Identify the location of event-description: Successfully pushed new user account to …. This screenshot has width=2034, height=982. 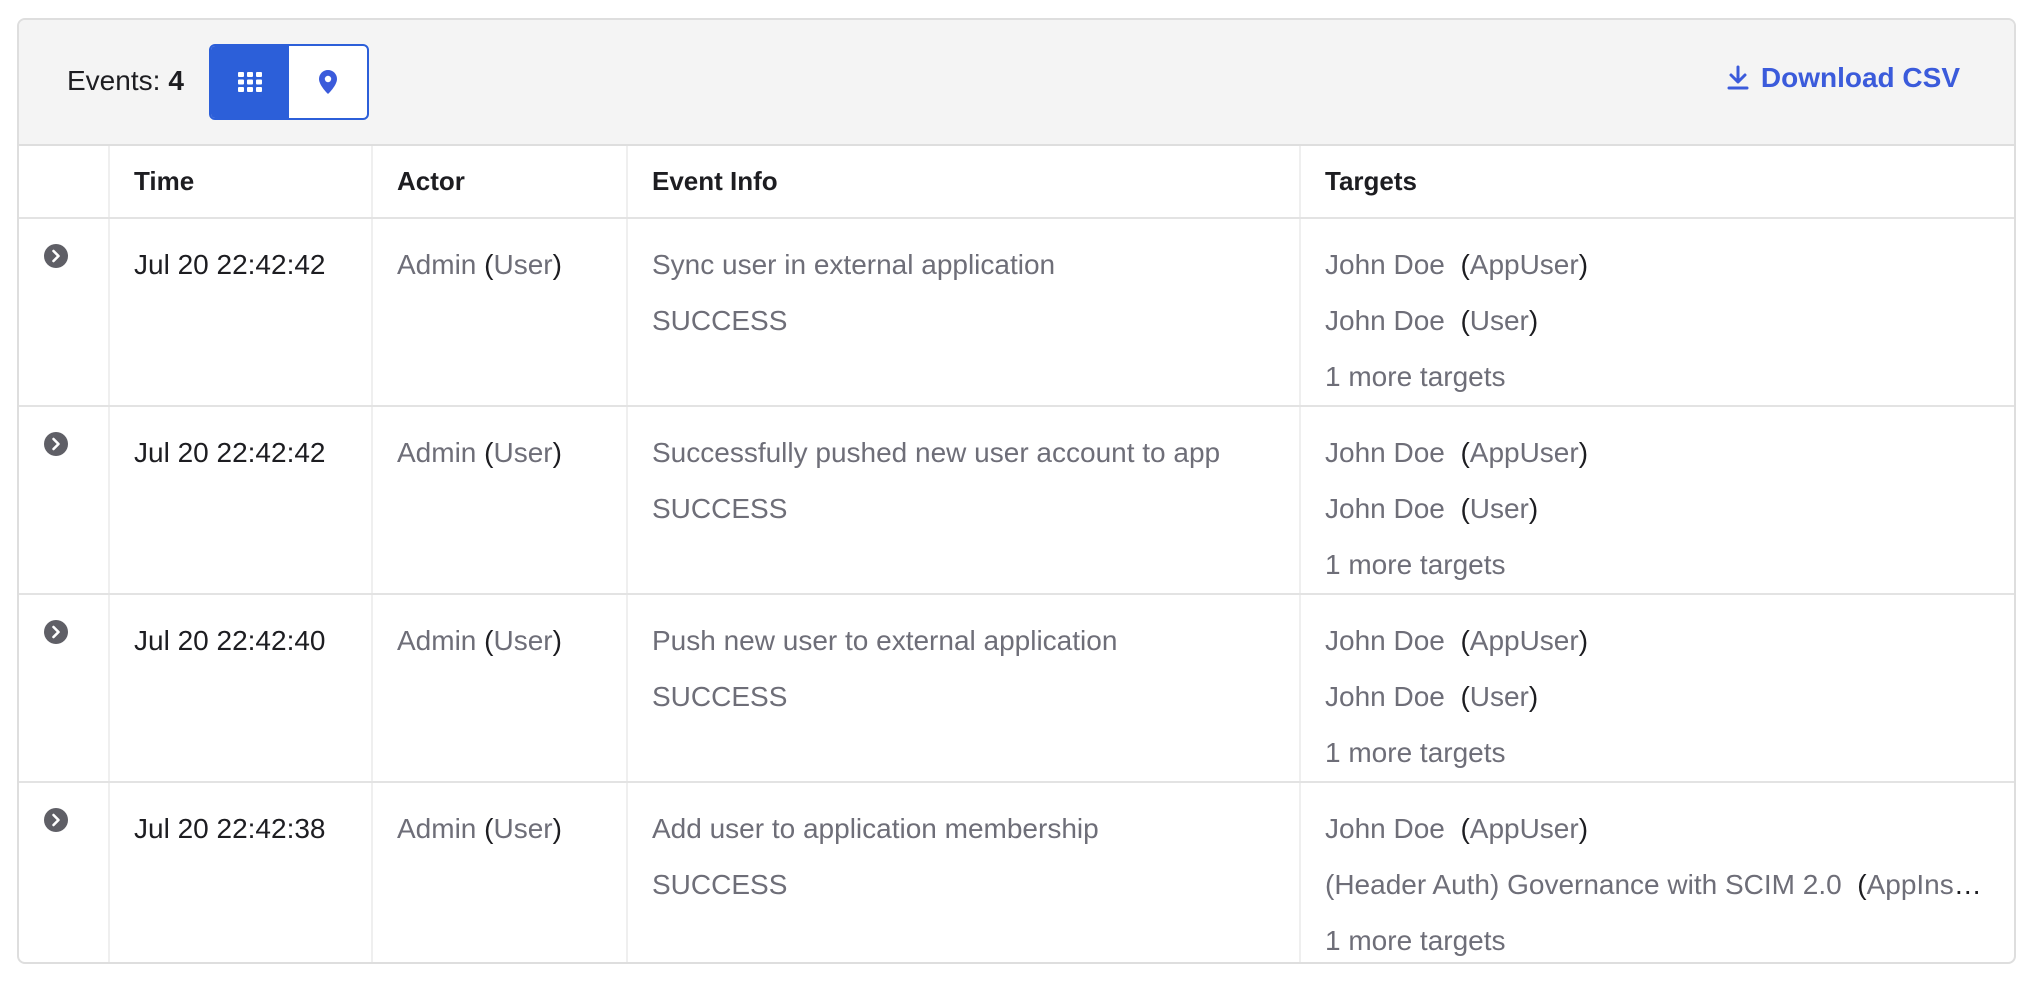
(936, 452).